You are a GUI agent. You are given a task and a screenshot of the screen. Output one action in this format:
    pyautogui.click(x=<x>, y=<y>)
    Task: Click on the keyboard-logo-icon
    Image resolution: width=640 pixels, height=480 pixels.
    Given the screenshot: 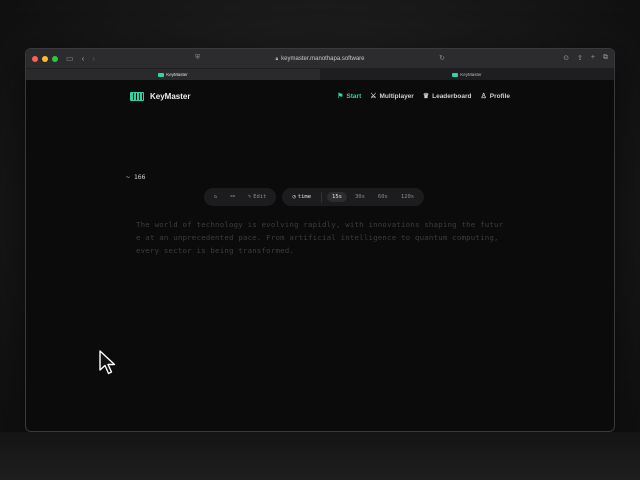 What is the action you would take?
    pyautogui.click(x=137, y=96)
    